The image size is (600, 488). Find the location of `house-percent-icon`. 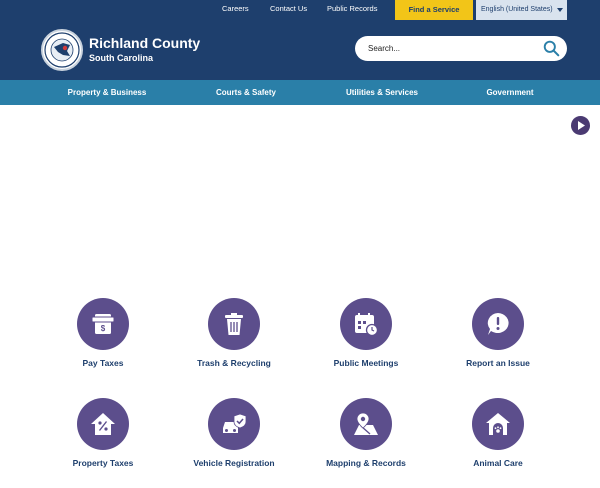

house-percent-icon is located at coordinates (103, 424).